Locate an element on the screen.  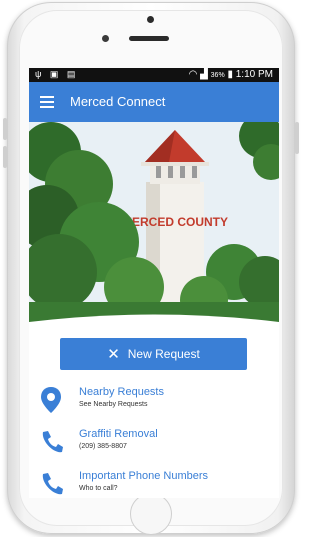
battery-icon: ▮ is located at coordinates (230, 74).